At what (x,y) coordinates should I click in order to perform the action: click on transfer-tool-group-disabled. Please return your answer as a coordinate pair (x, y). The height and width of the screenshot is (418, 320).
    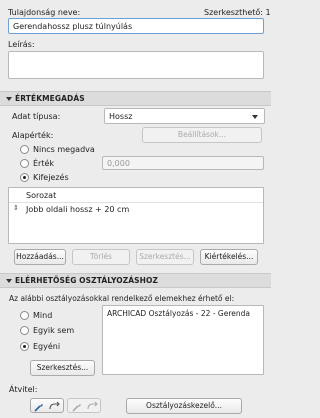
    Looking at the image, I should click on (84, 405).